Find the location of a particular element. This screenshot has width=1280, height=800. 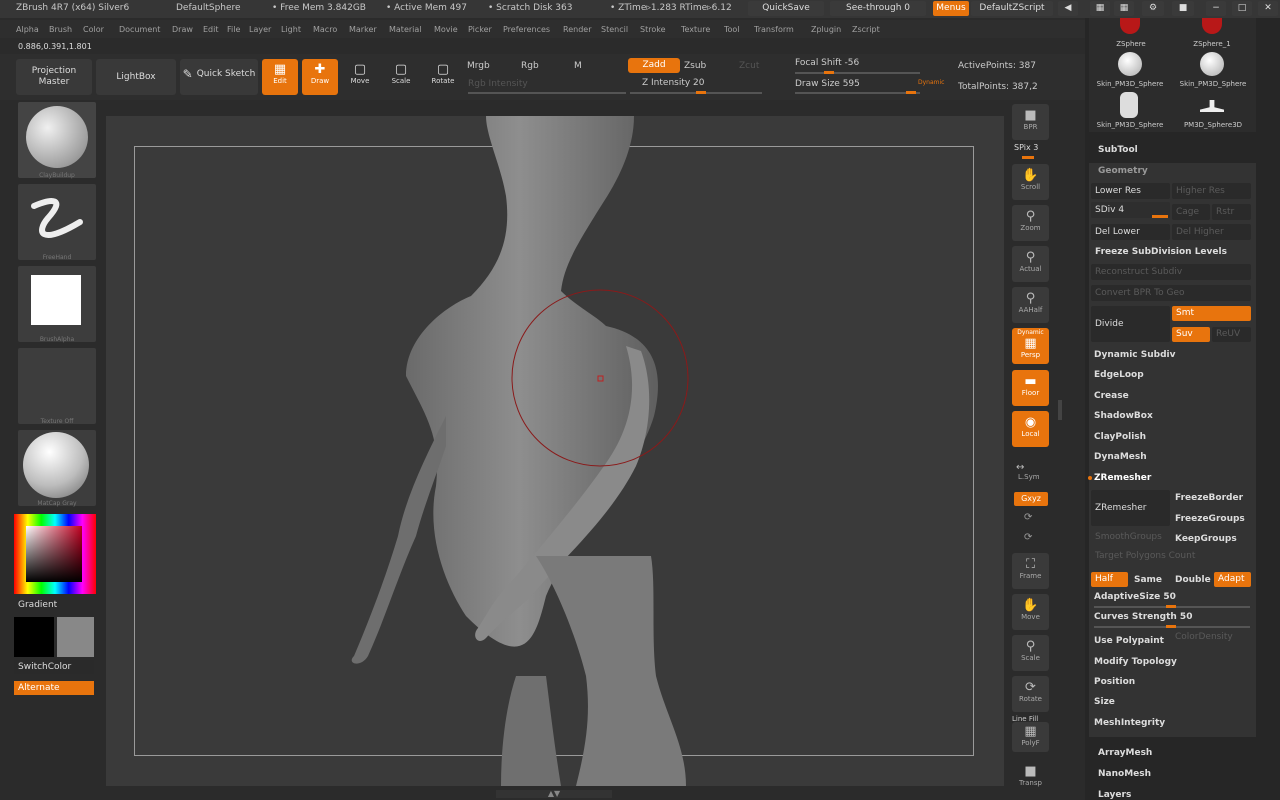

polyf-button: ▦ PolyF is located at coordinates (1030, 737).